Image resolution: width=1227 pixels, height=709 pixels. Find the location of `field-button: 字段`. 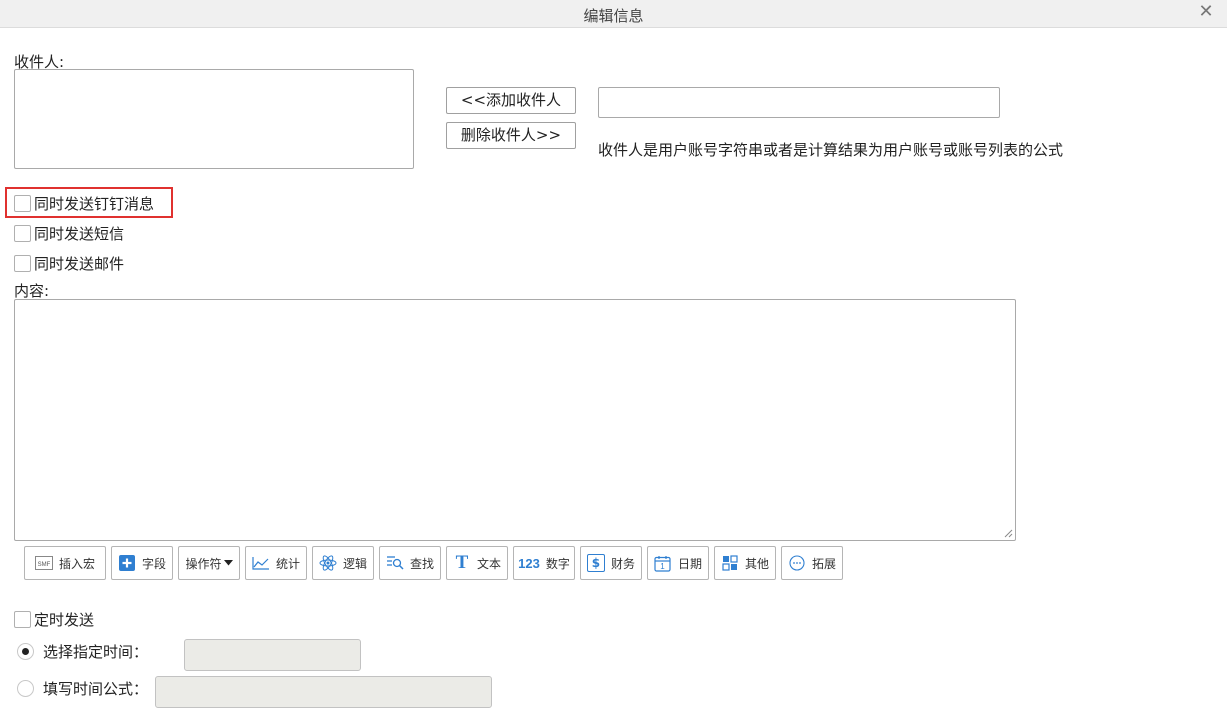

field-button: 字段 is located at coordinates (142, 563).